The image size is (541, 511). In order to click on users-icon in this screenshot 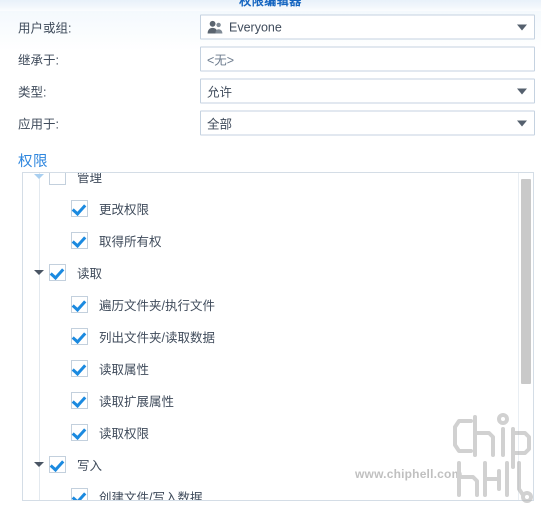, I will do `click(215, 27)`.